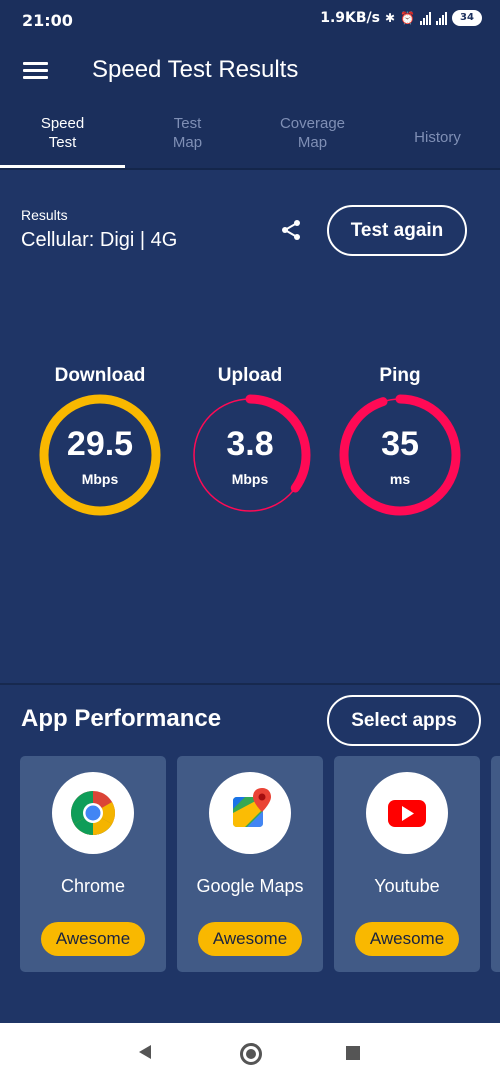  What do you see at coordinates (407, 886) in the screenshot?
I see `app-name: Youtube` at bounding box center [407, 886].